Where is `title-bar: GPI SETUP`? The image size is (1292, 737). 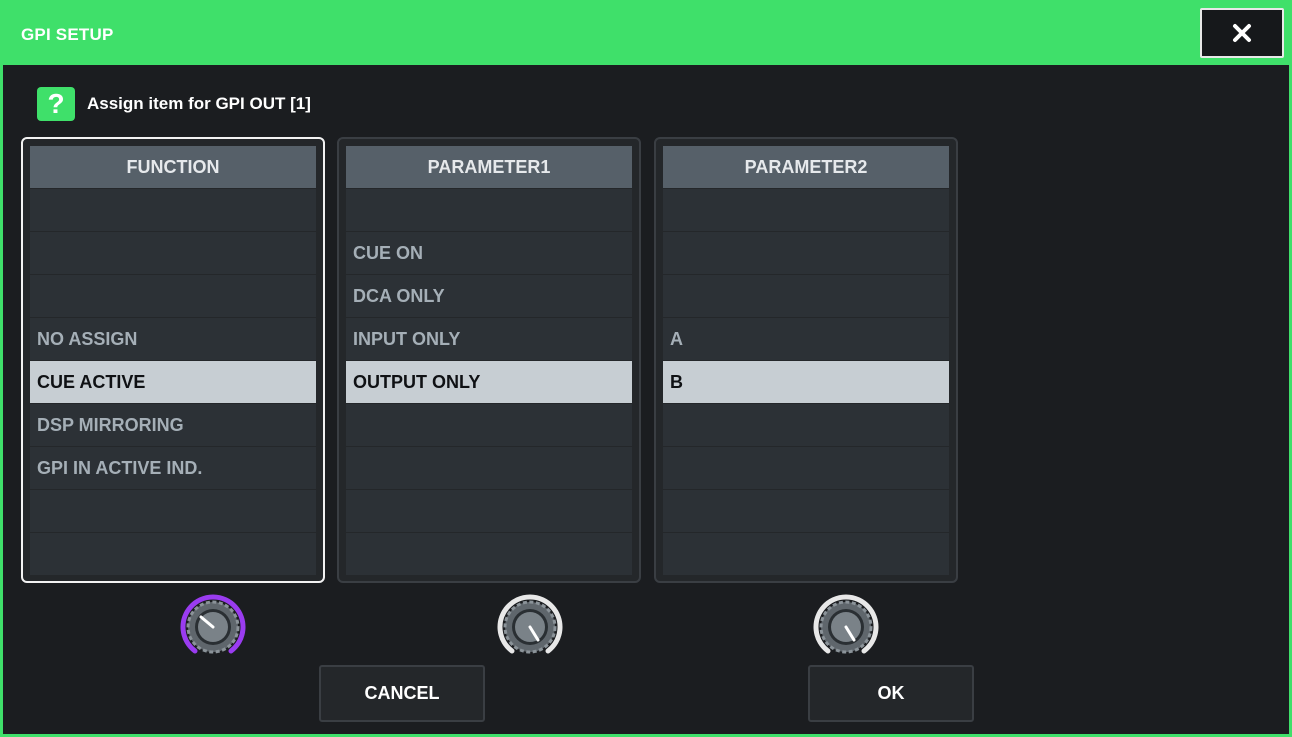 title-bar: GPI SETUP is located at coordinates (646, 34).